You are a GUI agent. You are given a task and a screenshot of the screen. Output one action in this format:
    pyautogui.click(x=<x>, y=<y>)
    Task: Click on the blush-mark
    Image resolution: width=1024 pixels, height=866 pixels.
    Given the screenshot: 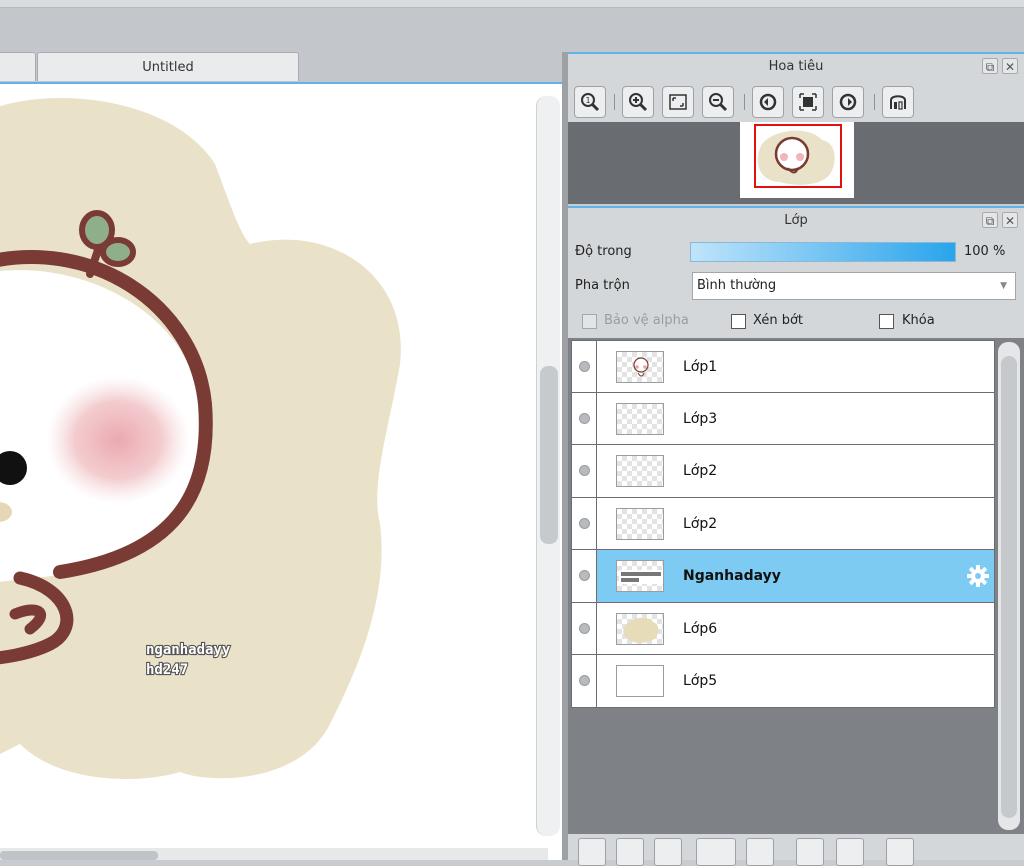 What is the action you would take?
    pyautogui.click(x=118, y=440)
    